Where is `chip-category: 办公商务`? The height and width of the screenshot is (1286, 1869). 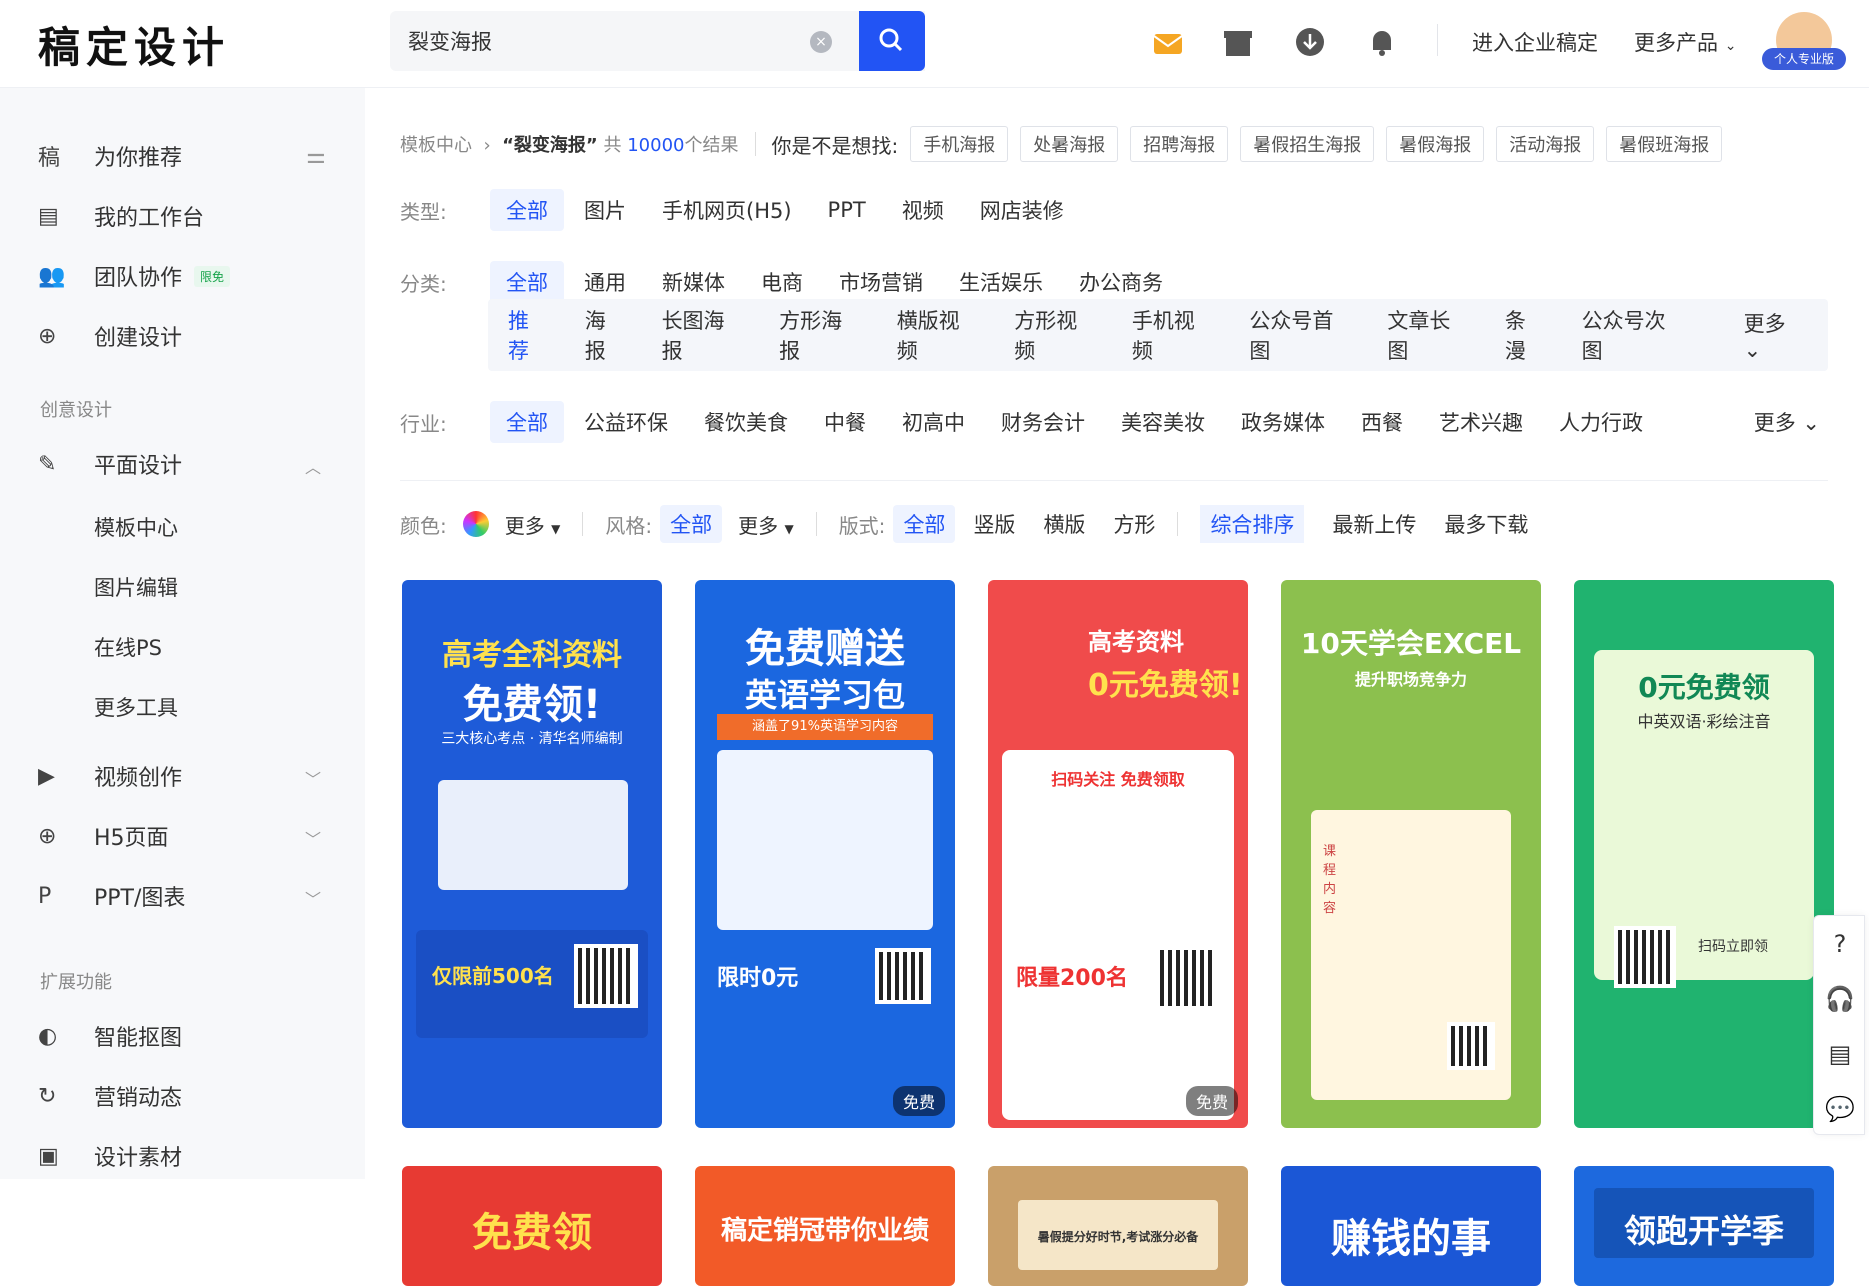 chip-category: 办公商务 is located at coordinates (1121, 282).